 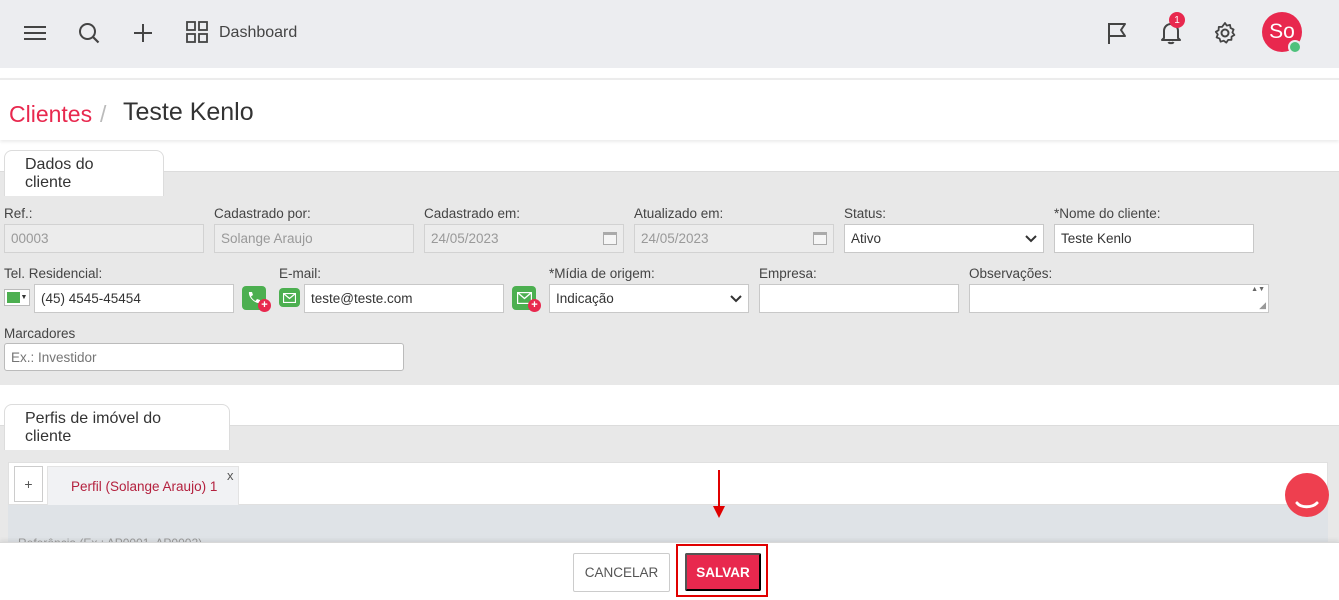 What do you see at coordinates (1107, 213) in the screenshot?
I see `client-name-label: *Nome do cliente:` at bounding box center [1107, 213].